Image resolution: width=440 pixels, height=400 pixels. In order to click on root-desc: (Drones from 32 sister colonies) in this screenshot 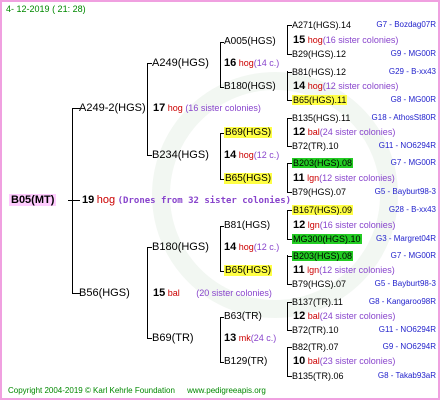, I will do `click(204, 201)`.